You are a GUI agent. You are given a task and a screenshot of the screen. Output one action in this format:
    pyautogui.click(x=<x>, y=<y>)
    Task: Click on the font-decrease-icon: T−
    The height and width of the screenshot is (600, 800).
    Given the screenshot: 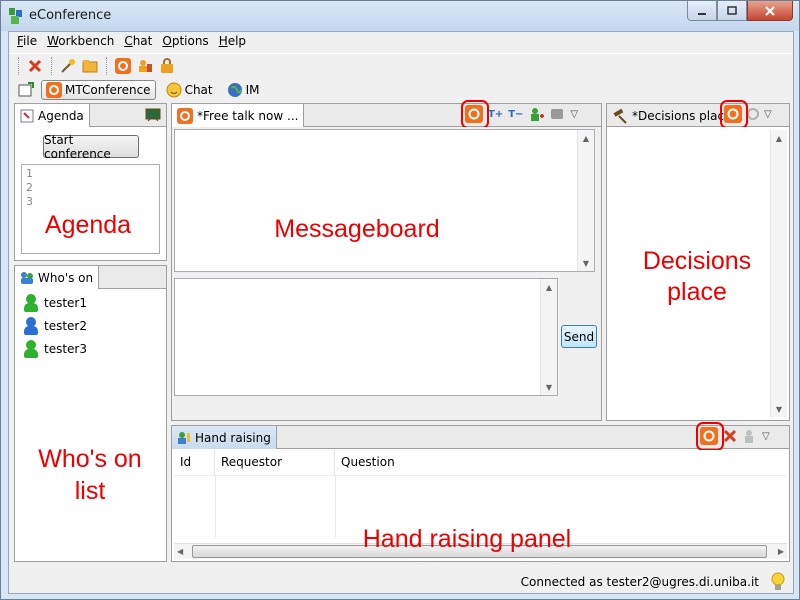 What is the action you would take?
    pyautogui.click(x=515, y=114)
    